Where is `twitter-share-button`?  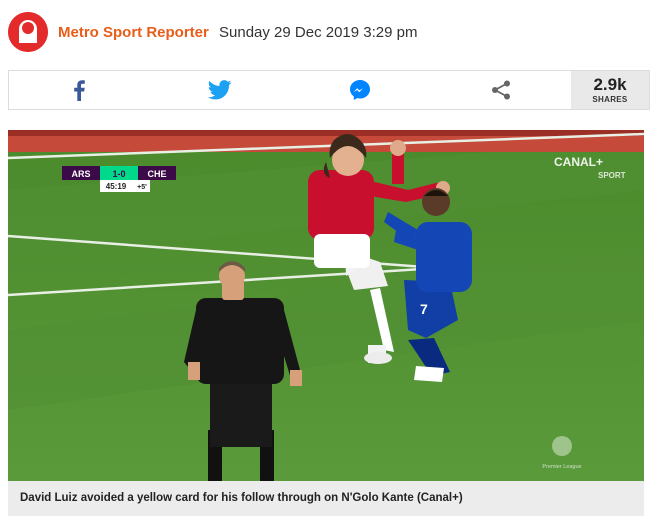 twitter-share-button is located at coordinates (220, 90).